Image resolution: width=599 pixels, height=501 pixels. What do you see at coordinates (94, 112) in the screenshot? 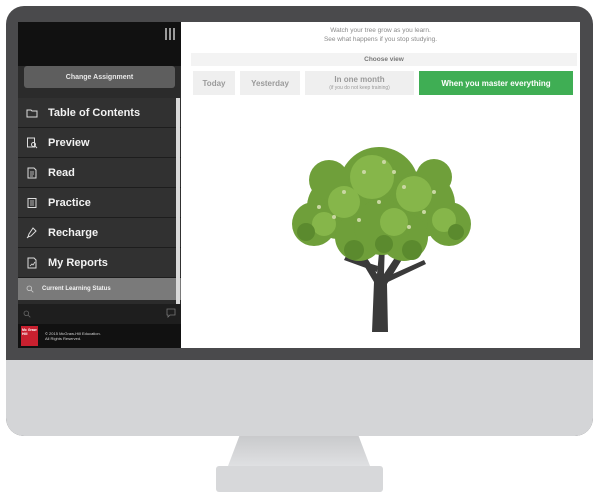
I see `sidebar-item-label: Table of Contents` at bounding box center [94, 112].